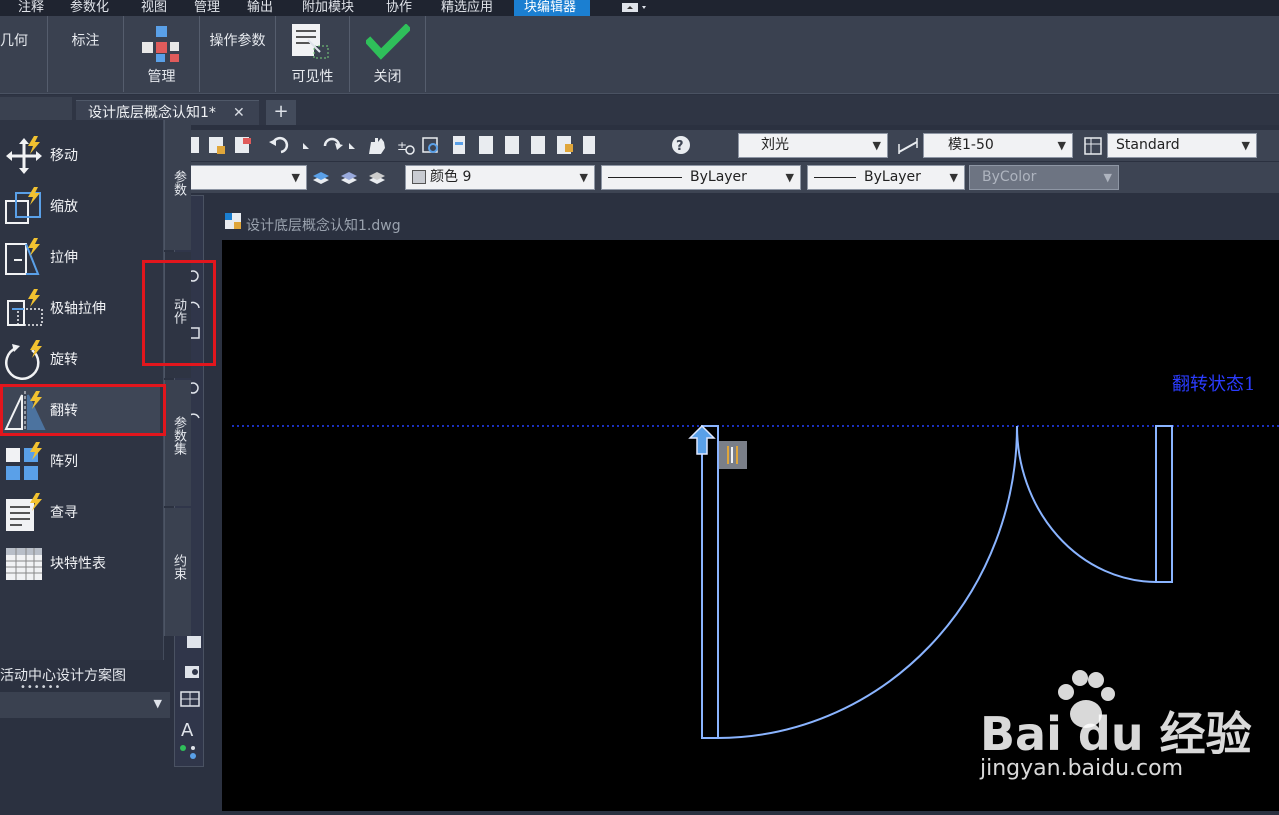  Describe the element at coordinates (701, 177) in the screenshot. I see `linetype-select: ByLayer ▼` at that location.